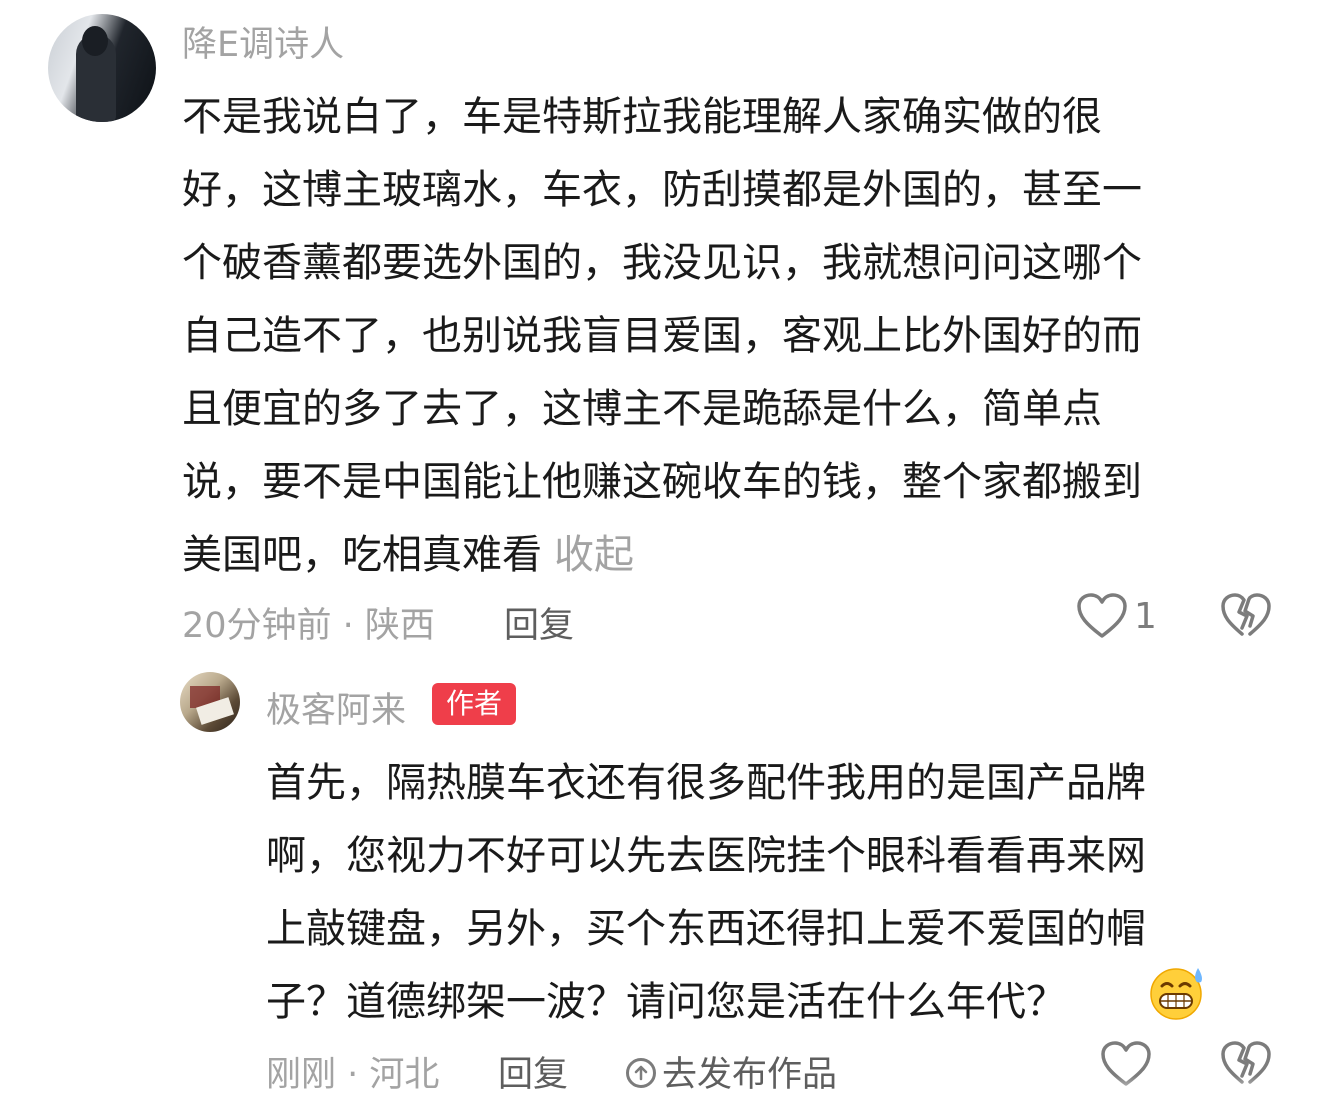  Describe the element at coordinates (336, 707) in the screenshot. I see `author-username: 极客阿来` at that location.